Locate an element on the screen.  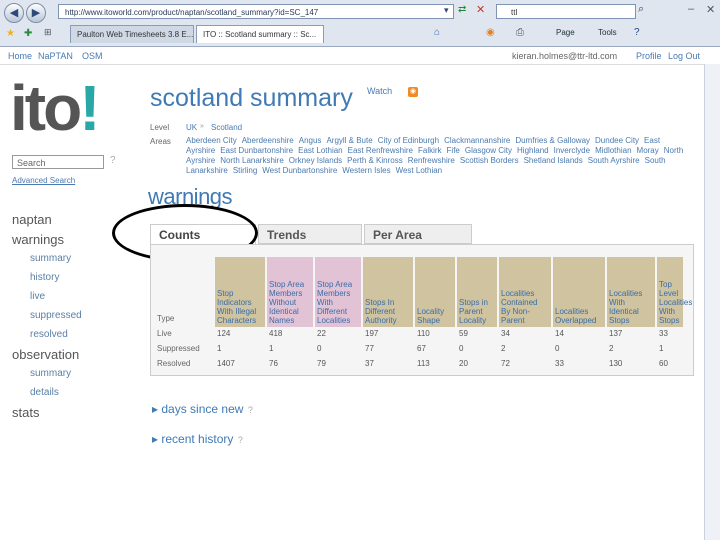
area-link: West Dunbartonshire is located at coordinates (299, 170).